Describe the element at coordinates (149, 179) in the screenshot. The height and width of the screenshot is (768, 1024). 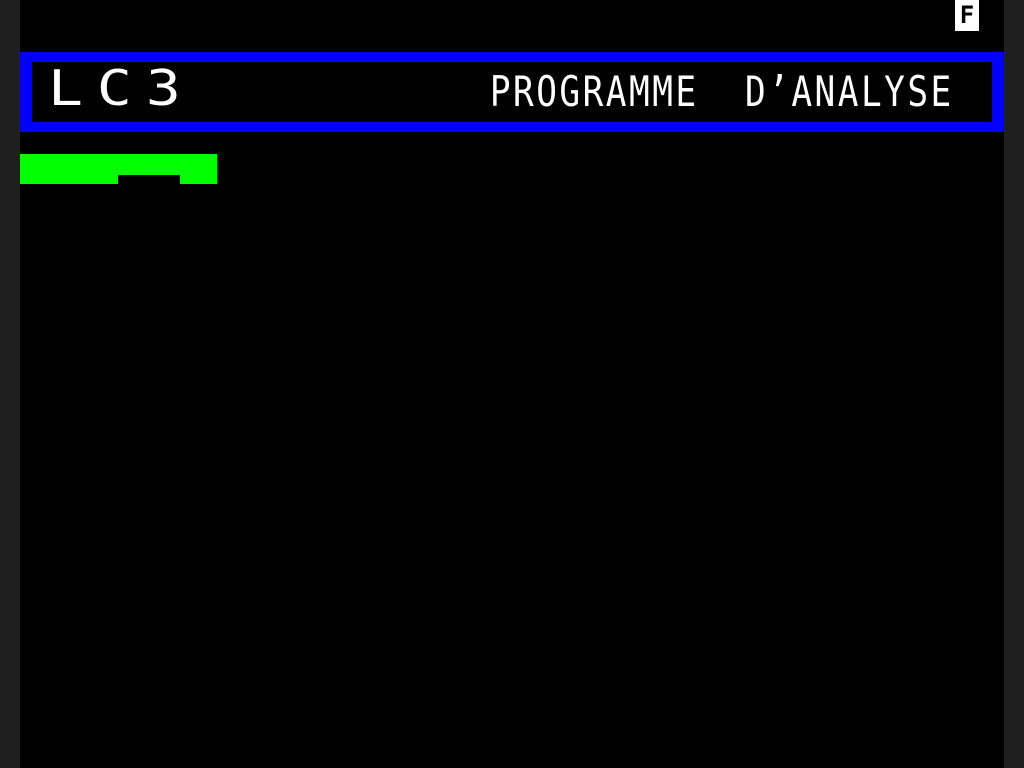
I see `green-bar-notch` at that location.